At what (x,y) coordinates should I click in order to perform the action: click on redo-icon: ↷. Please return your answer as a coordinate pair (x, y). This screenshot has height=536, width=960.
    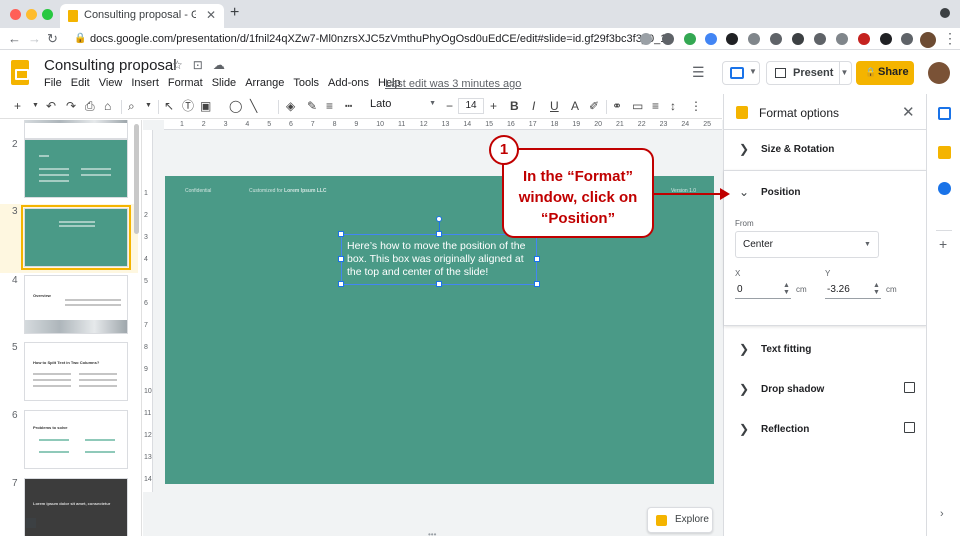
    Looking at the image, I should click on (71, 106).